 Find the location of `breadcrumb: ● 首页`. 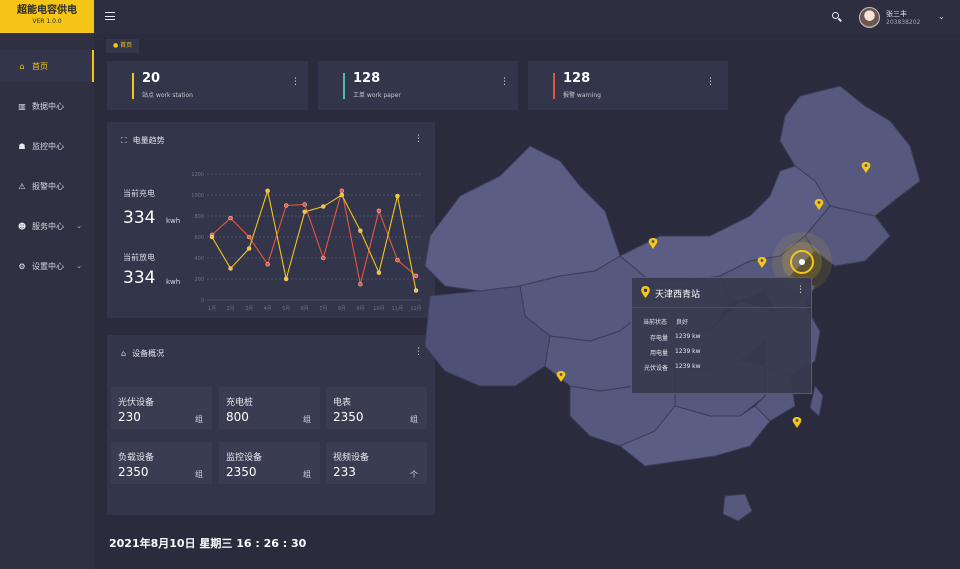

breadcrumb: ● 首页 is located at coordinates (123, 46).